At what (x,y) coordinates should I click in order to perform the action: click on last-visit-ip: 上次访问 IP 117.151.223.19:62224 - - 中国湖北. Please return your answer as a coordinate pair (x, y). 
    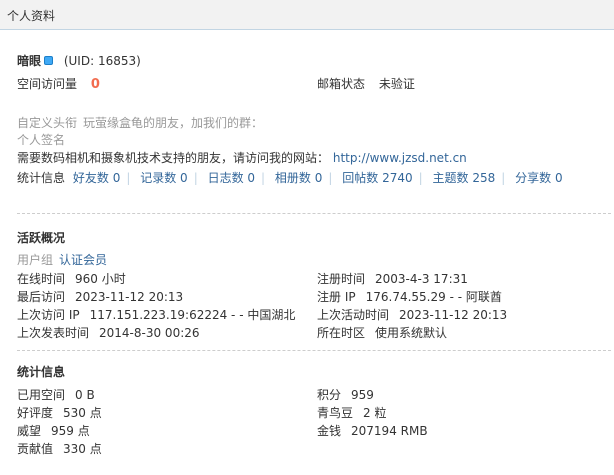
    Looking at the image, I should click on (156, 315).